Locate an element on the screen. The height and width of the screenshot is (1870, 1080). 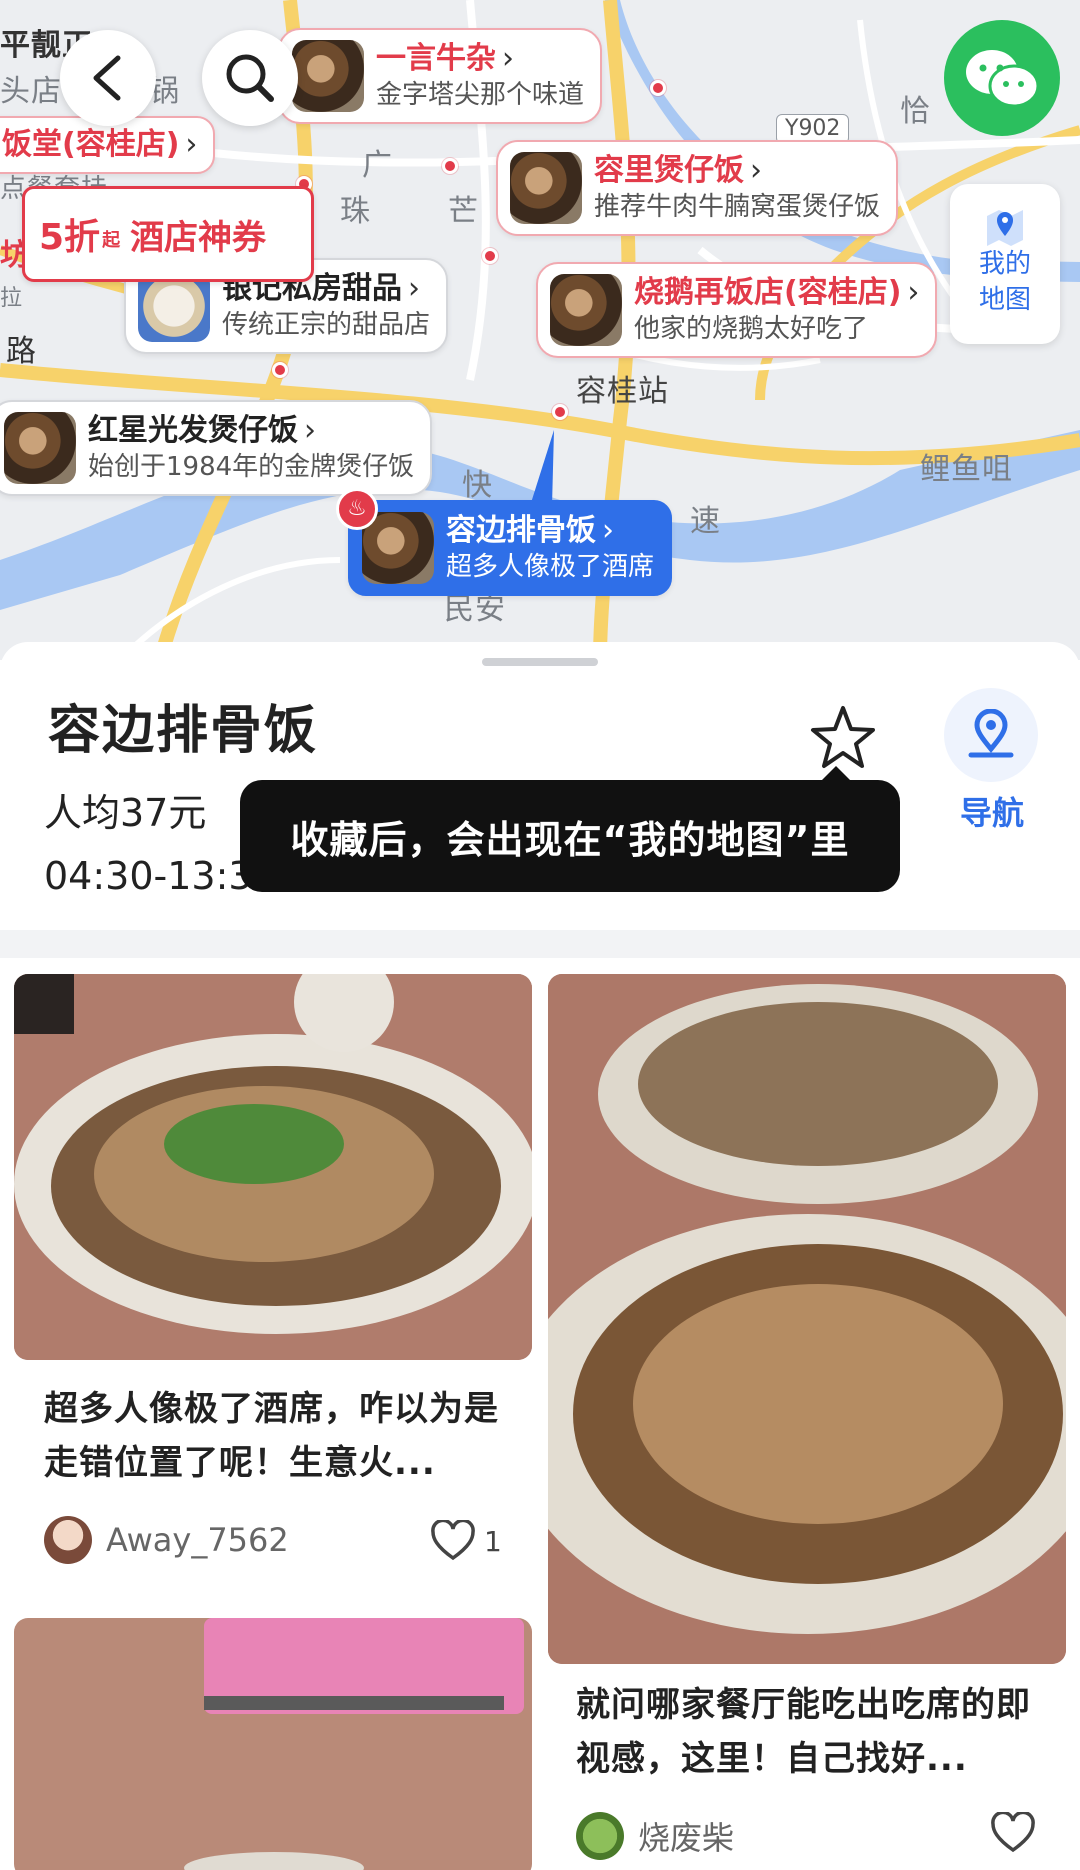
place-name: 饭堂(容桂店) is located at coordinates (91, 144).